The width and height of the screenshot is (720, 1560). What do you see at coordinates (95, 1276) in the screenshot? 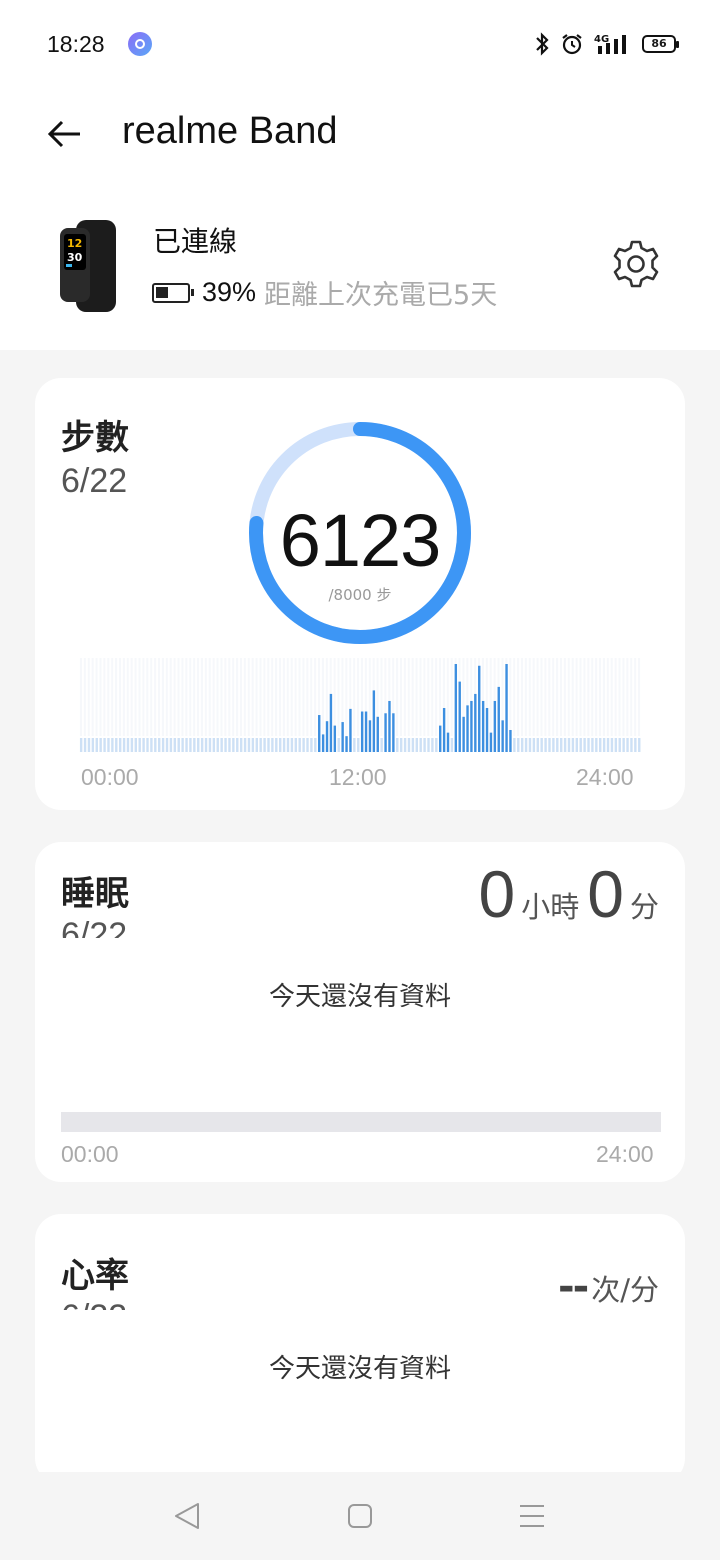
I see `heart-rate-title: 心率` at bounding box center [95, 1276].